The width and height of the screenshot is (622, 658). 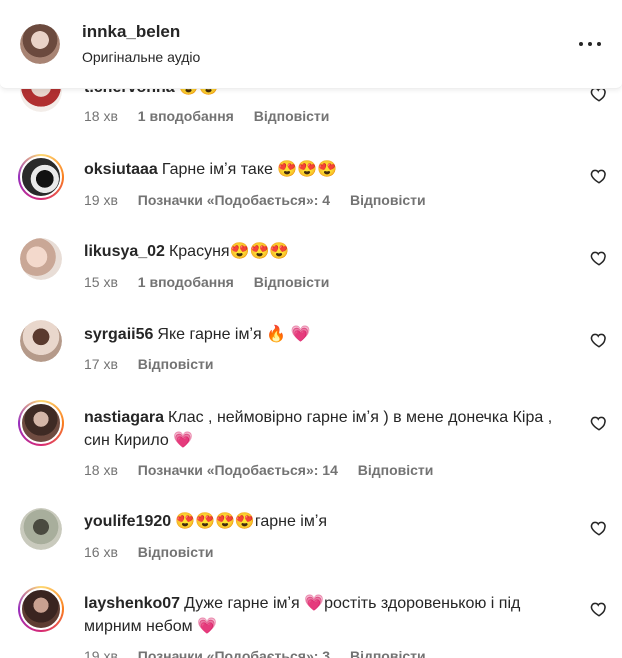 What do you see at coordinates (590, 44) in the screenshot?
I see `more-horizontal-icon` at bounding box center [590, 44].